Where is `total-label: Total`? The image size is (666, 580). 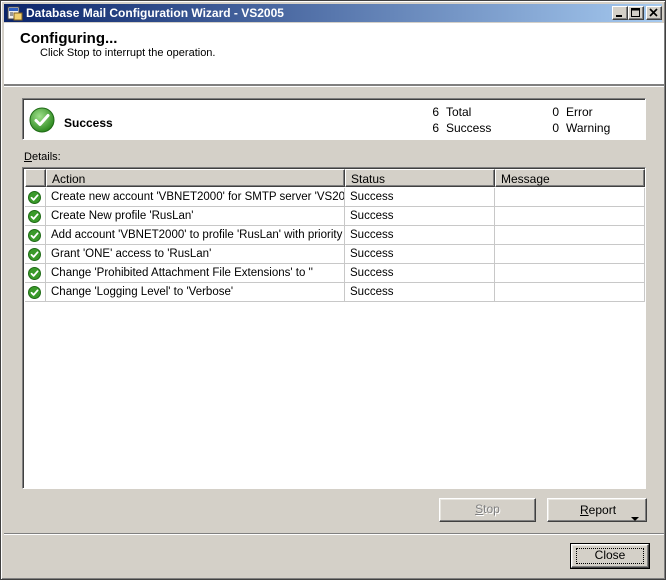
total-label: Total is located at coordinates (459, 112).